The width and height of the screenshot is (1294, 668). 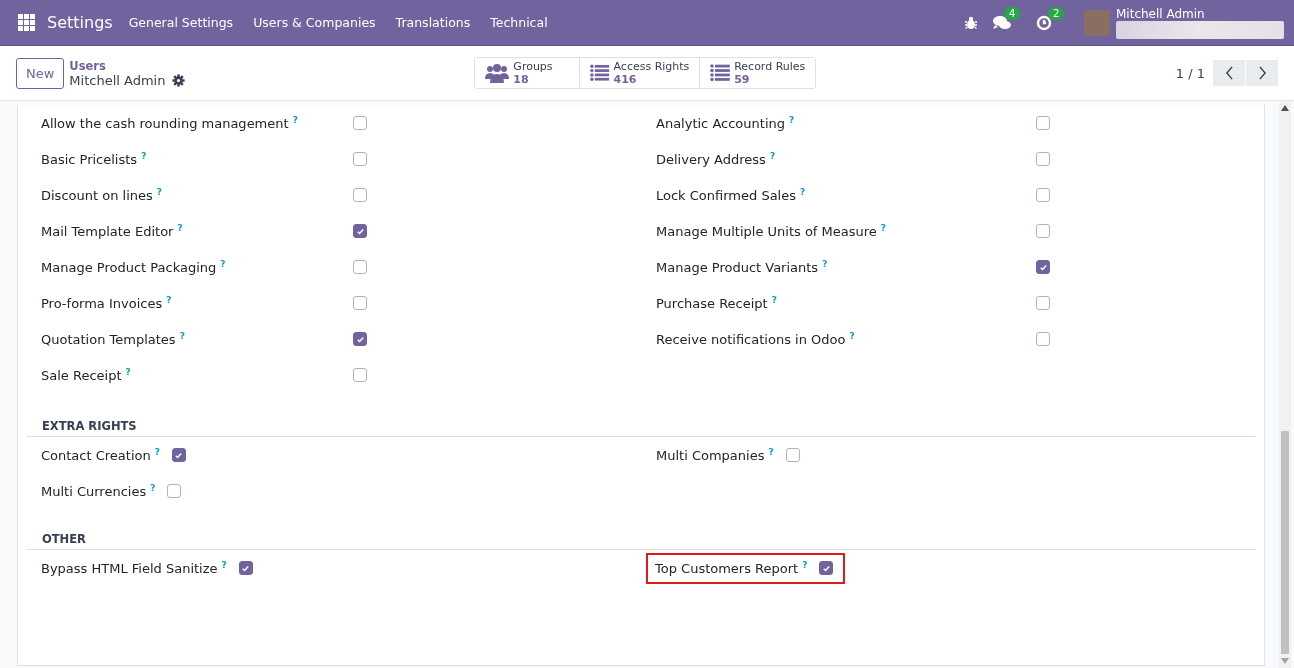 What do you see at coordinates (1056, 13) in the screenshot?
I see `activity-count-badge: 2` at bounding box center [1056, 13].